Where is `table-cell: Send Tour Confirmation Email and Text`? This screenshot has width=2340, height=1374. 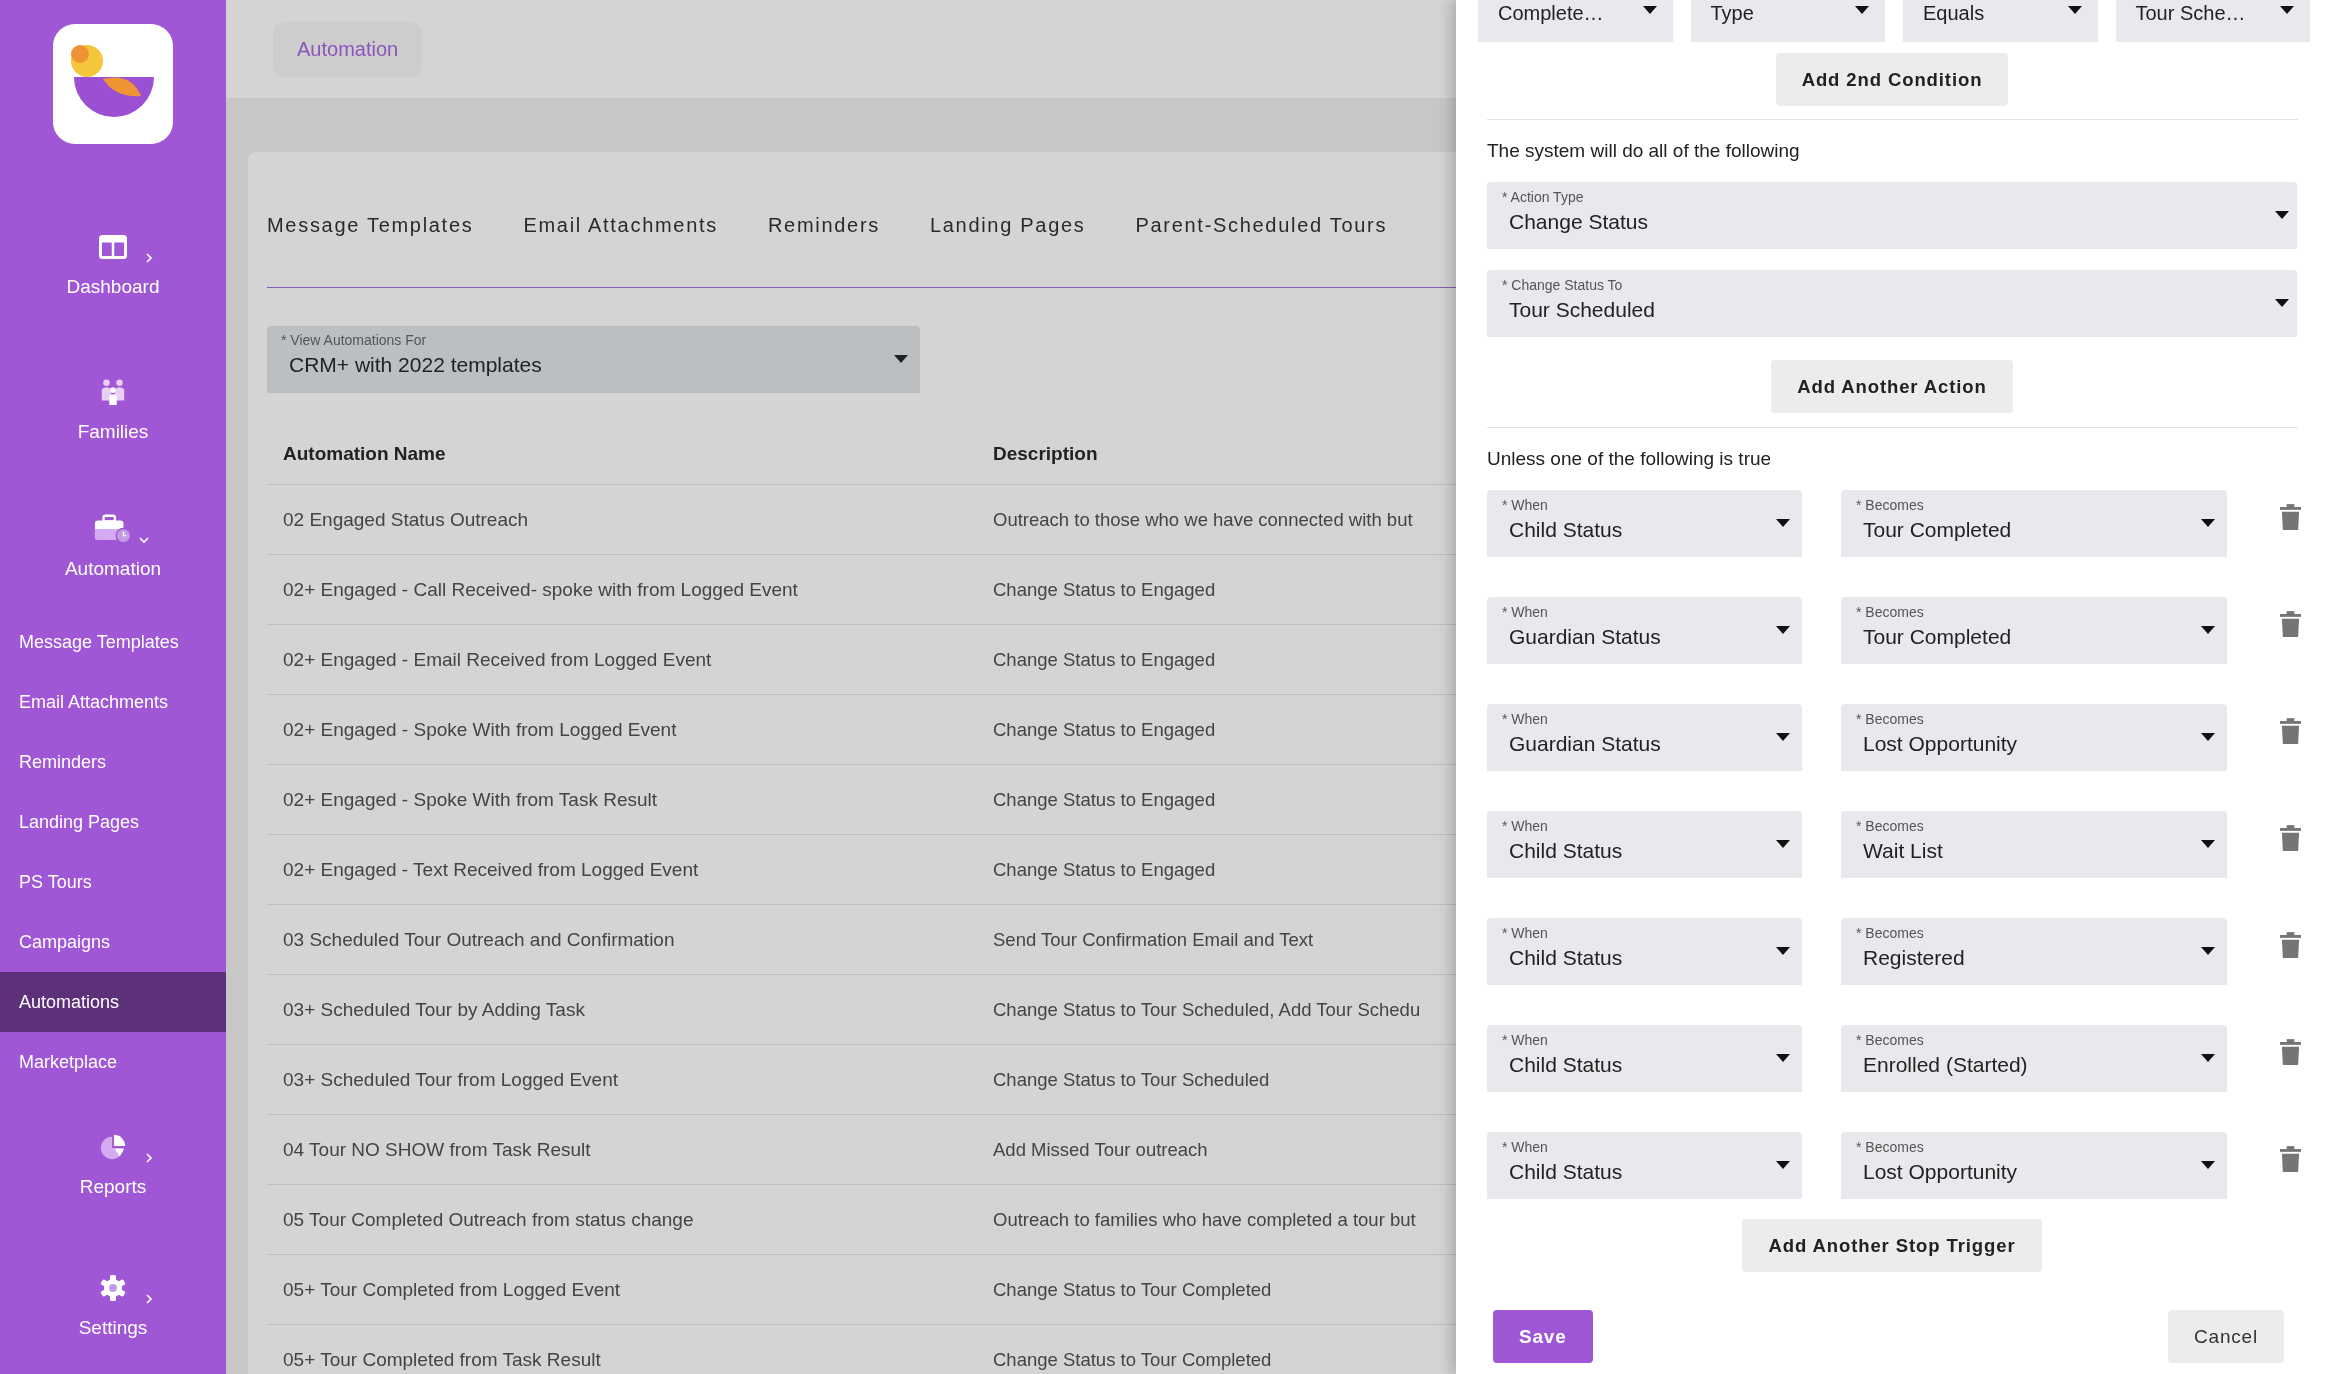 table-cell: Send Tour Confirmation Email and Text is located at coordinates (1153, 939).